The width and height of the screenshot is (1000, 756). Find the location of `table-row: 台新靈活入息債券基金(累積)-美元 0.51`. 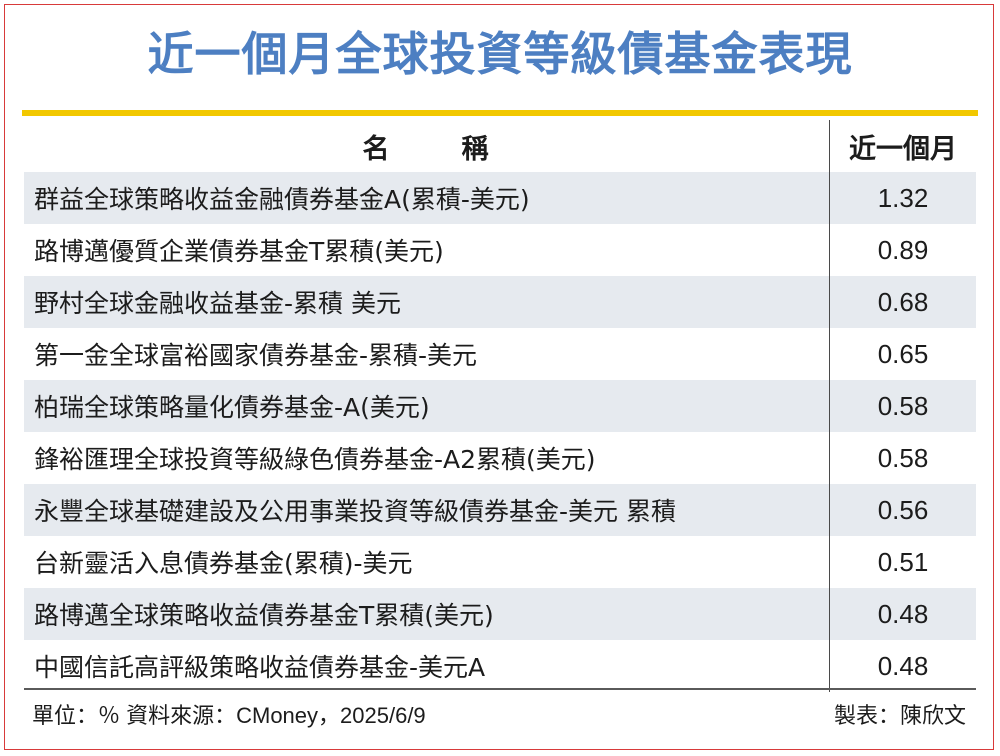

table-row: 台新靈活入息債券基金(累積)-美元 0.51 is located at coordinates (500, 562).